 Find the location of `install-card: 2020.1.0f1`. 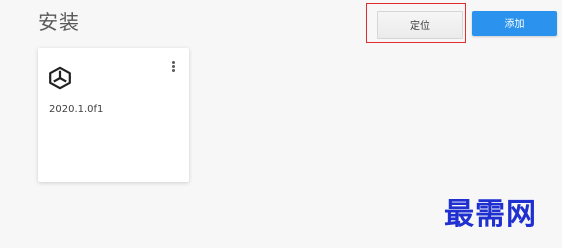

install-card: 2020.1.0f1 is located at coordinates (113, 115).